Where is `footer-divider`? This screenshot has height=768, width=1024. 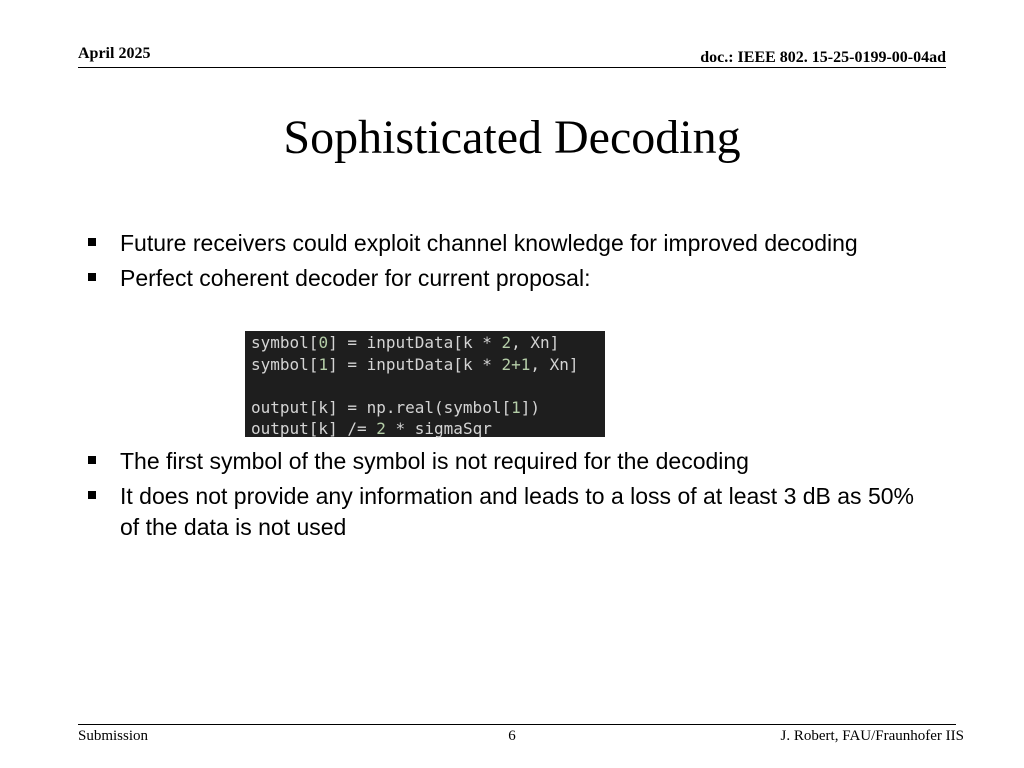
footer-divider is located at coordinates (517, 724).